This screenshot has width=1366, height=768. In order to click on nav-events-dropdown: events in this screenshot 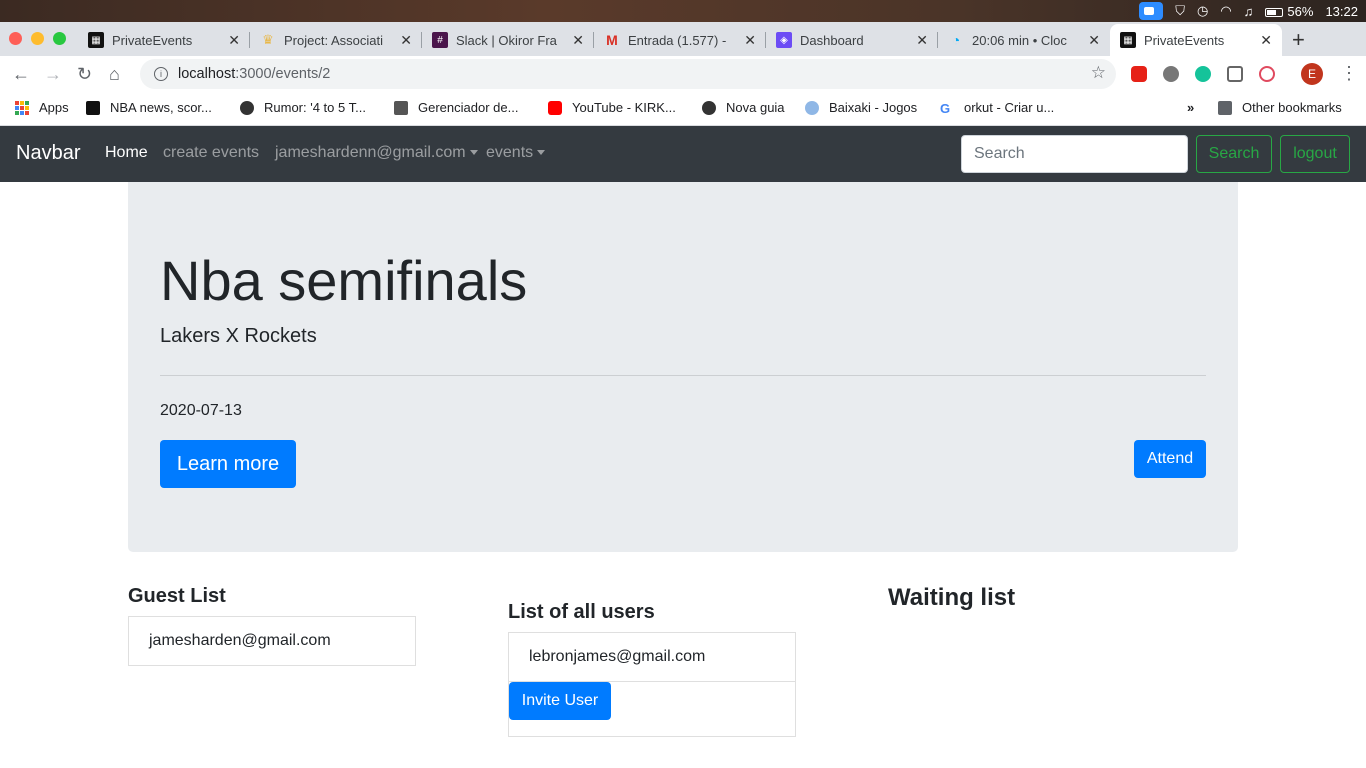, I will do `click(516, 153)`.